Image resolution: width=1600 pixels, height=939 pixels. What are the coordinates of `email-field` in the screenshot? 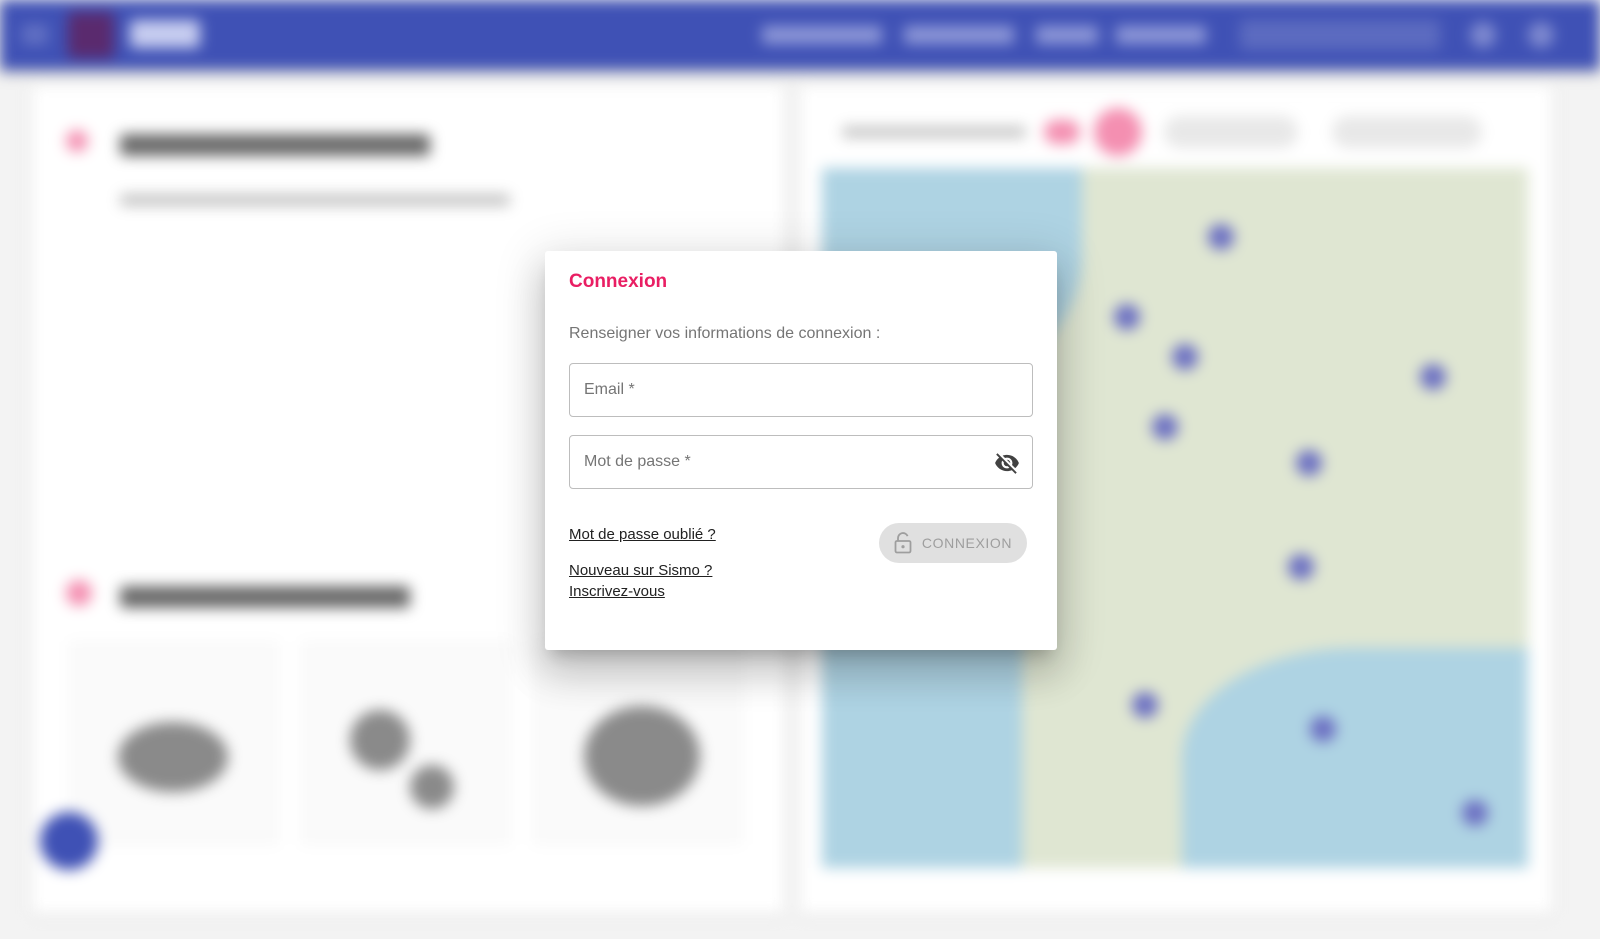 It's located at (801, 390).